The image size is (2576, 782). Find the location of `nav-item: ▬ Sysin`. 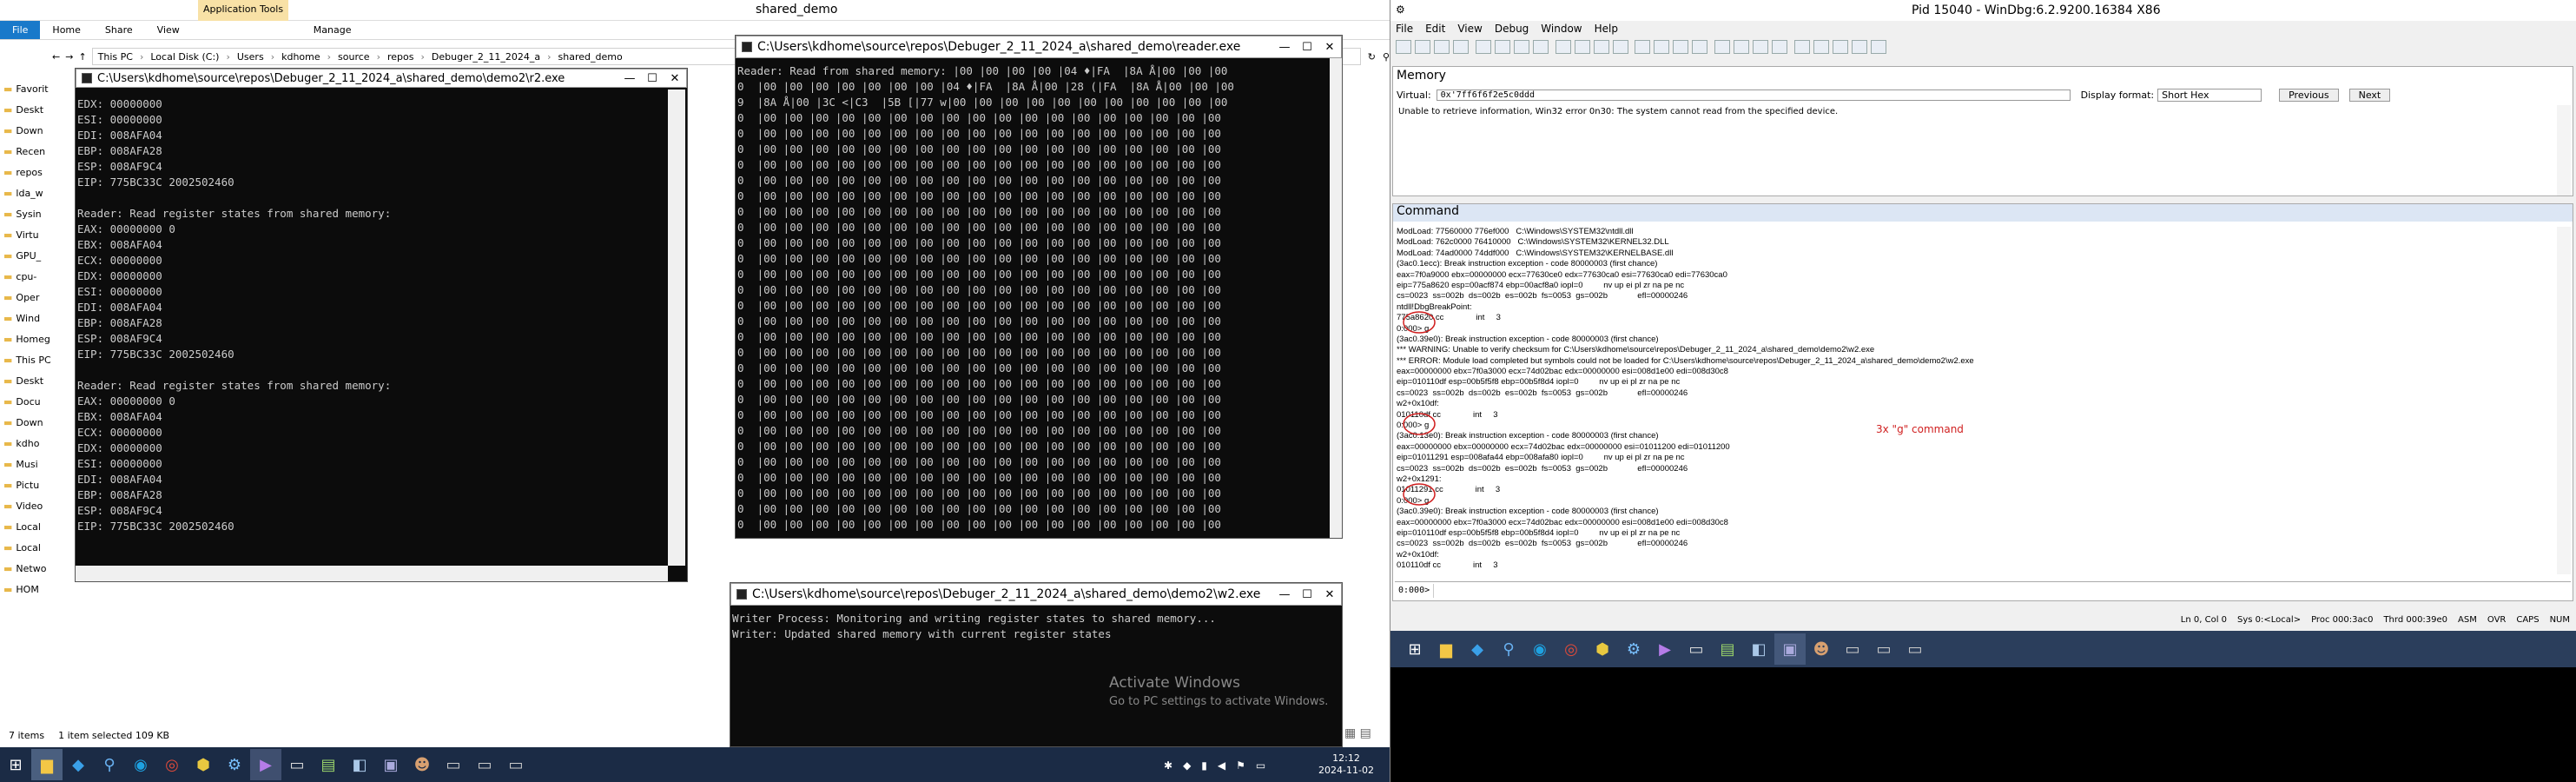

nav-item: ▬ Sysin is located at coordinates (36, 214).